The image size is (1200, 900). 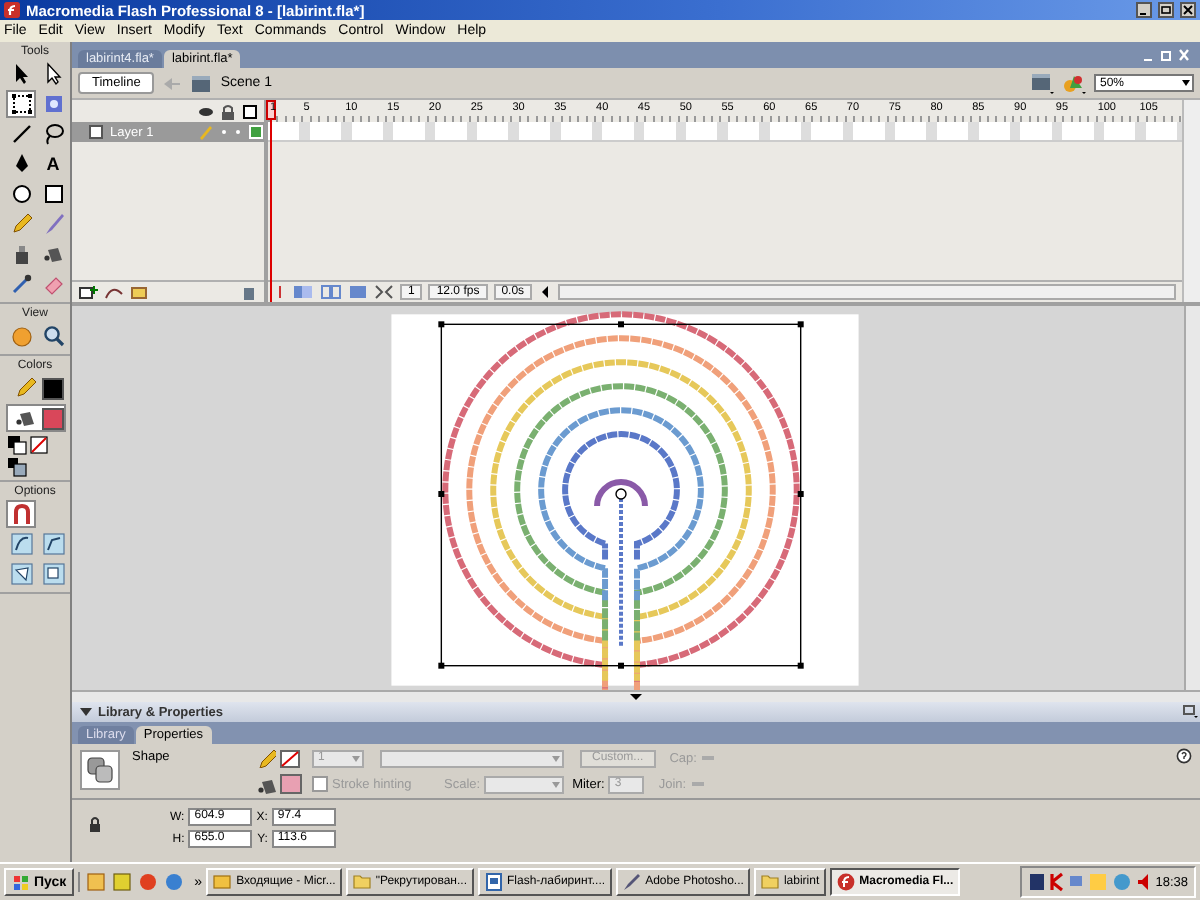 What do you see at coordinates (206, 111) in the screenshot?
I see `eye-icon` at bounding box center [206, 111].